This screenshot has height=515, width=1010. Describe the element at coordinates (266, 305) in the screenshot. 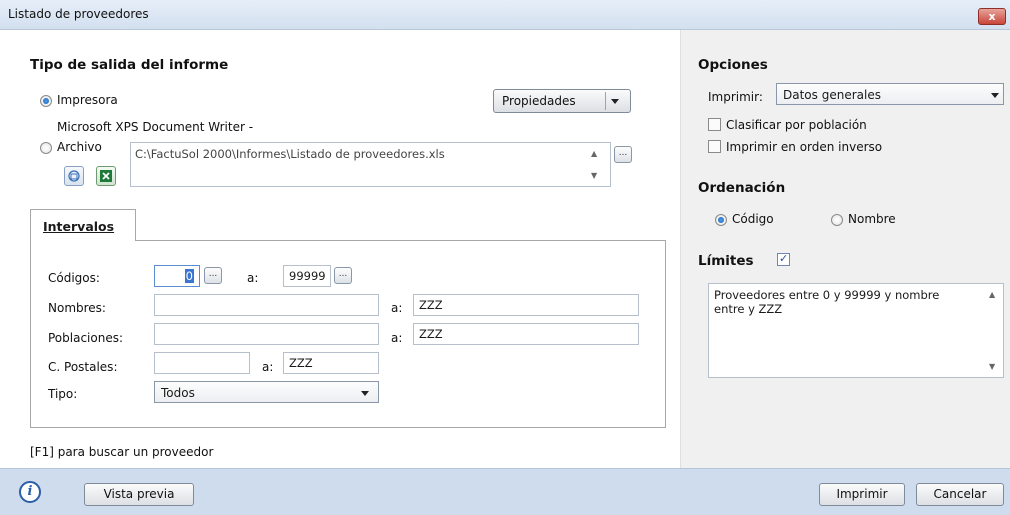

I see `names-from-input` at that location.